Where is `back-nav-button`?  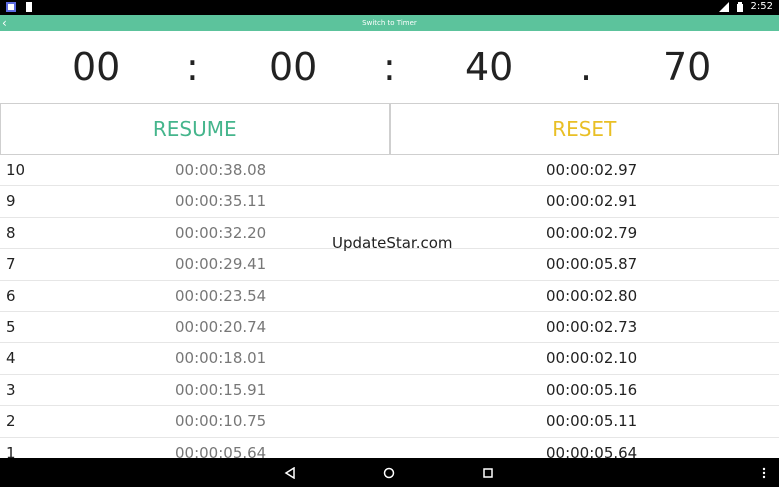
back-nav-button is located at coordinates (290, 472).